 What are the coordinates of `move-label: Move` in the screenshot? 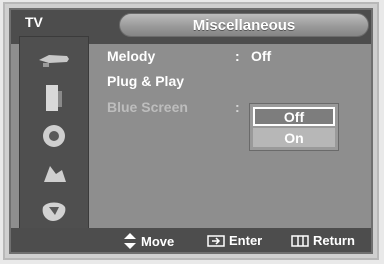 It's located at (158, 241).